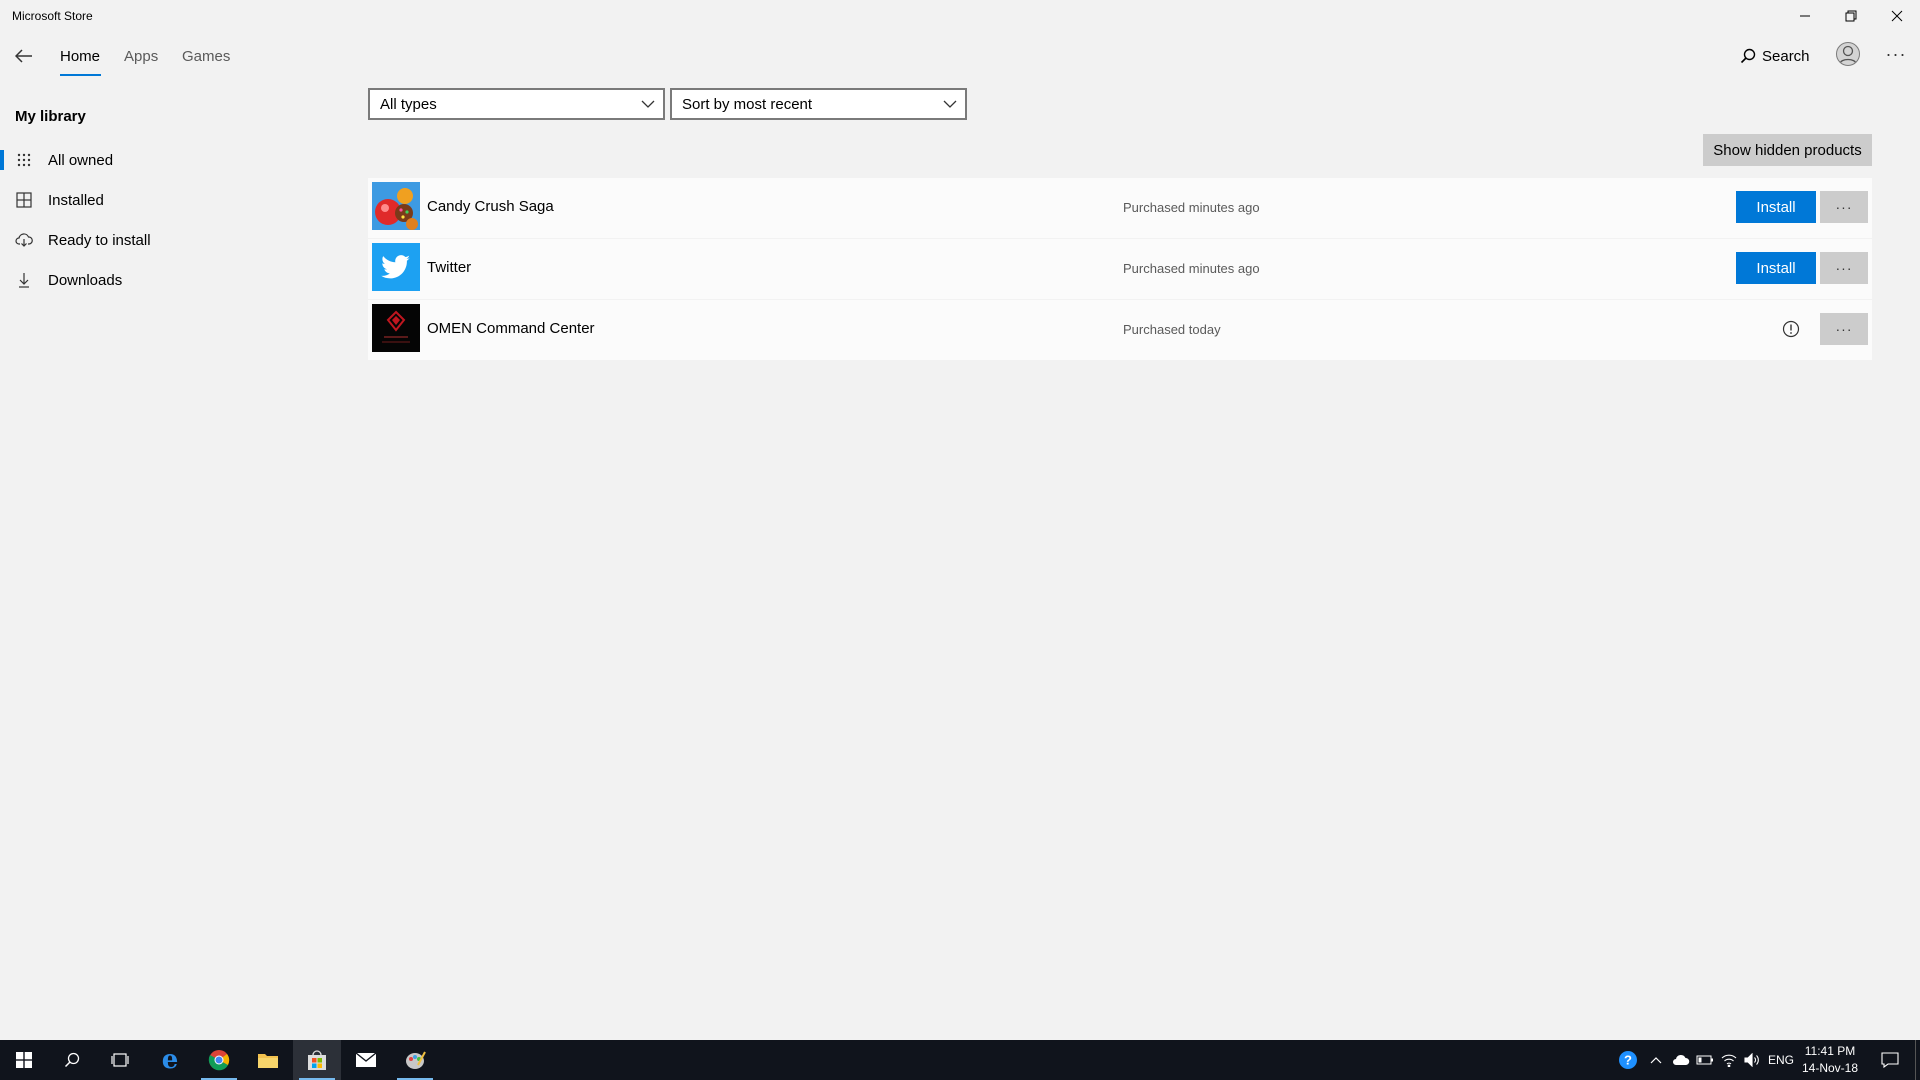  I want to click on more-options-button: ···, so click(1896, 54).